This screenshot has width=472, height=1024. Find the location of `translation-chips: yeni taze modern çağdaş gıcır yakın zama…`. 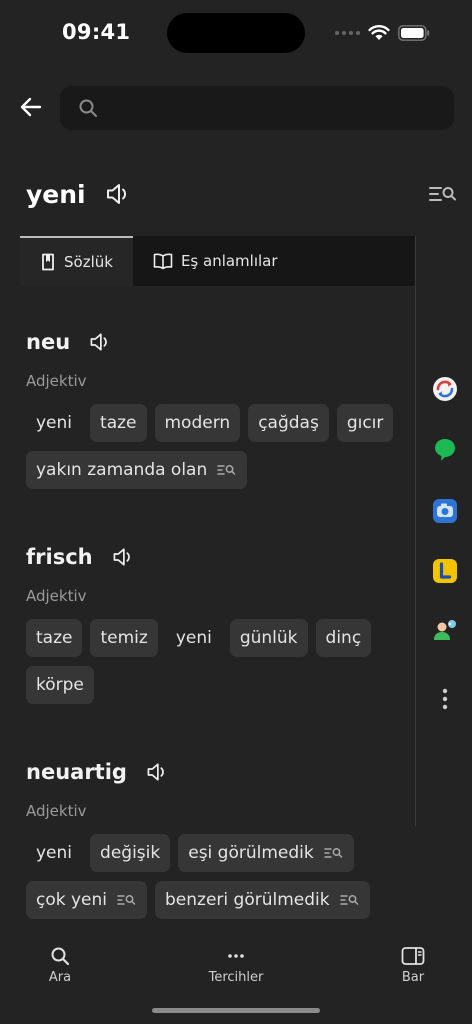

translation-chips: yeni taze modern çağdaş gıcır yakın zama… is located at coordinates (216, 446).